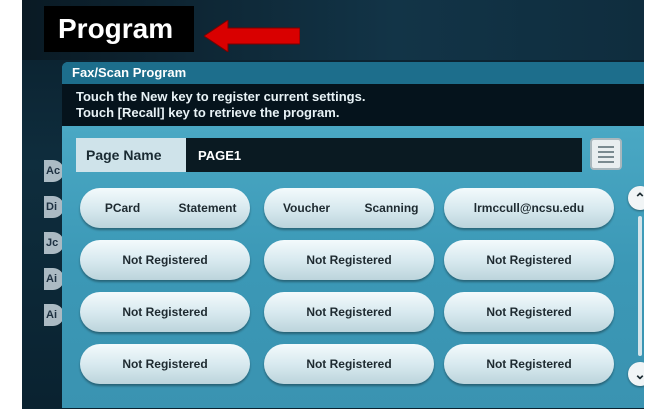  I want to click on scrollbar: ⌃ ⌄, so click(636, 297).